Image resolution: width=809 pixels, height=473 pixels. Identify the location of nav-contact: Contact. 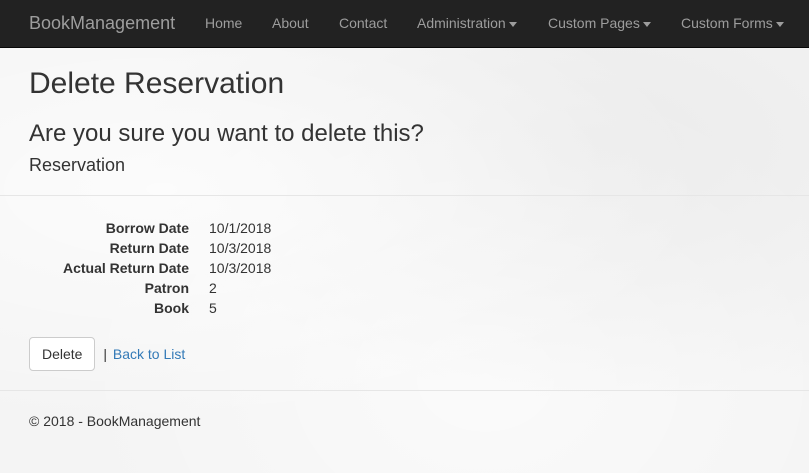
(363, 23).